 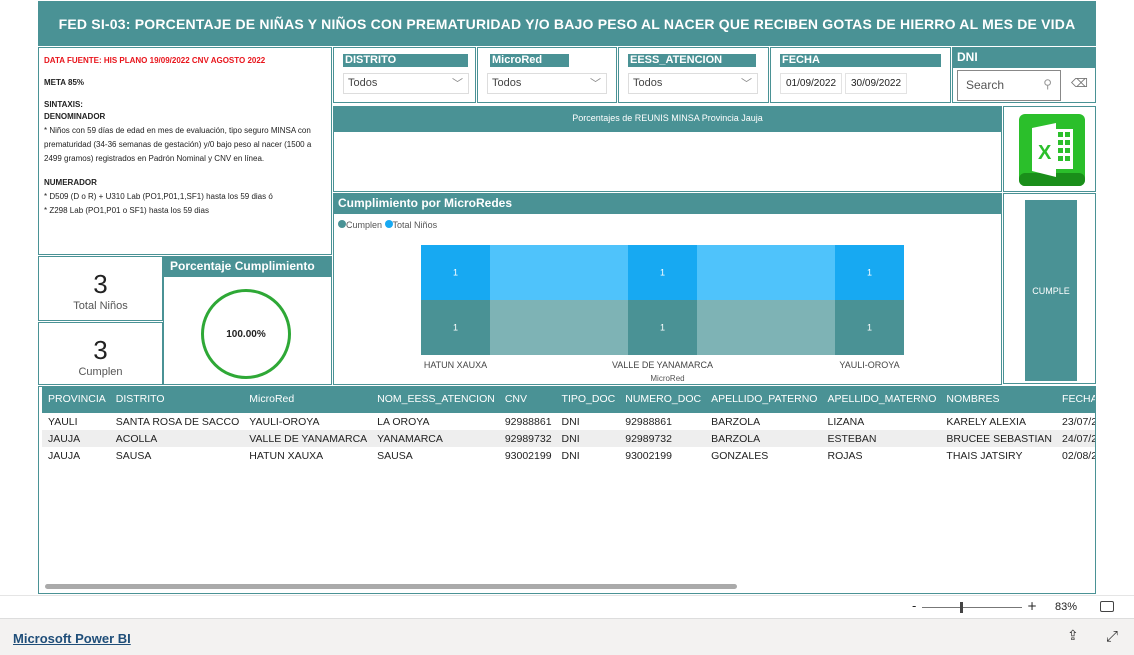 I want to click on zoom-slider-handle, so click(x=961, y=607).